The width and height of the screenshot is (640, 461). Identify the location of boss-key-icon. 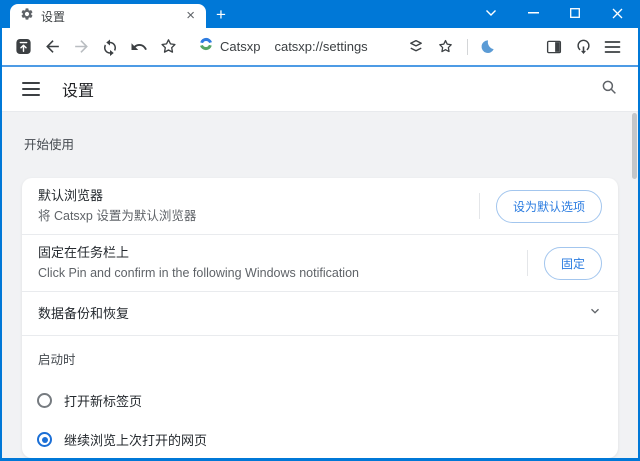
(23, 47).